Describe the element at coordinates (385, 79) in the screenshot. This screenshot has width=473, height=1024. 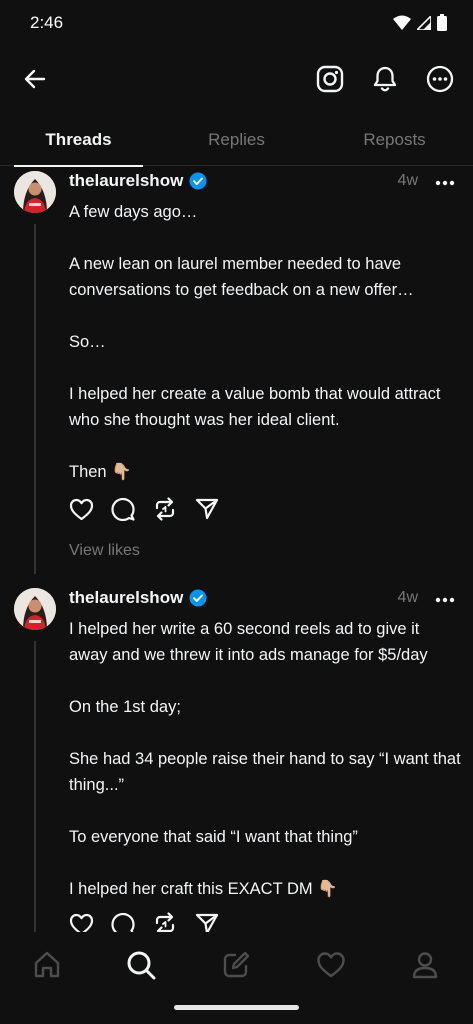
I see `bell-icon` at that location.